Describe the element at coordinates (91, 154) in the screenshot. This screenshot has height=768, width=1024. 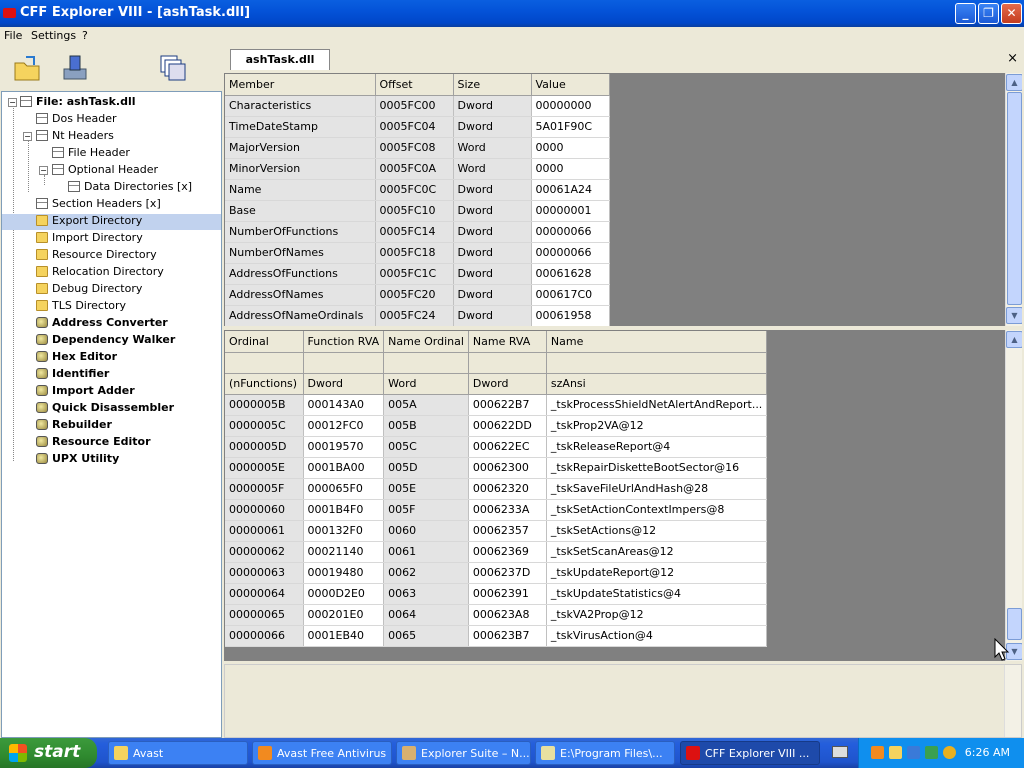
I see `tree-item-file-header: File Header` at that location.